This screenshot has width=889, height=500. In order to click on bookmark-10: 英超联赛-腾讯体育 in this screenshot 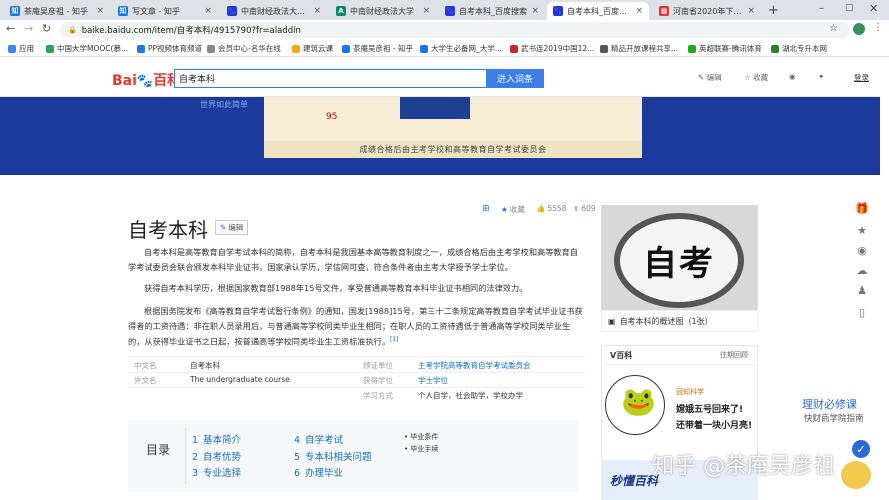, I will do `click(725, 48)`.